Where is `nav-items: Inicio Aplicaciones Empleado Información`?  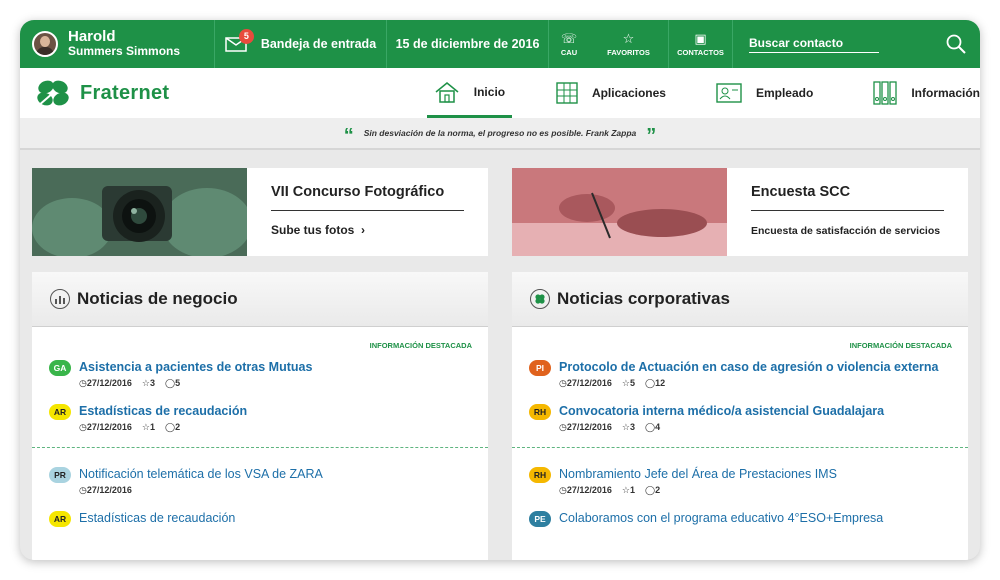 nav-items: Inicio Aplicaciones Empleado Información is located at coordinates (703, 93).